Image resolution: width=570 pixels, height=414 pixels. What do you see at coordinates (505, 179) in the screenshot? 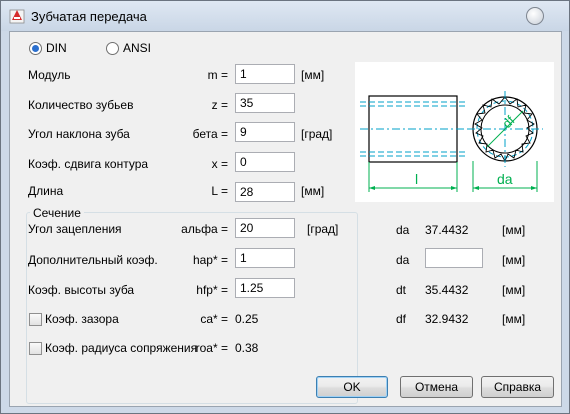
I see `diagram-label-da: da` at bounding box center [505, 179].